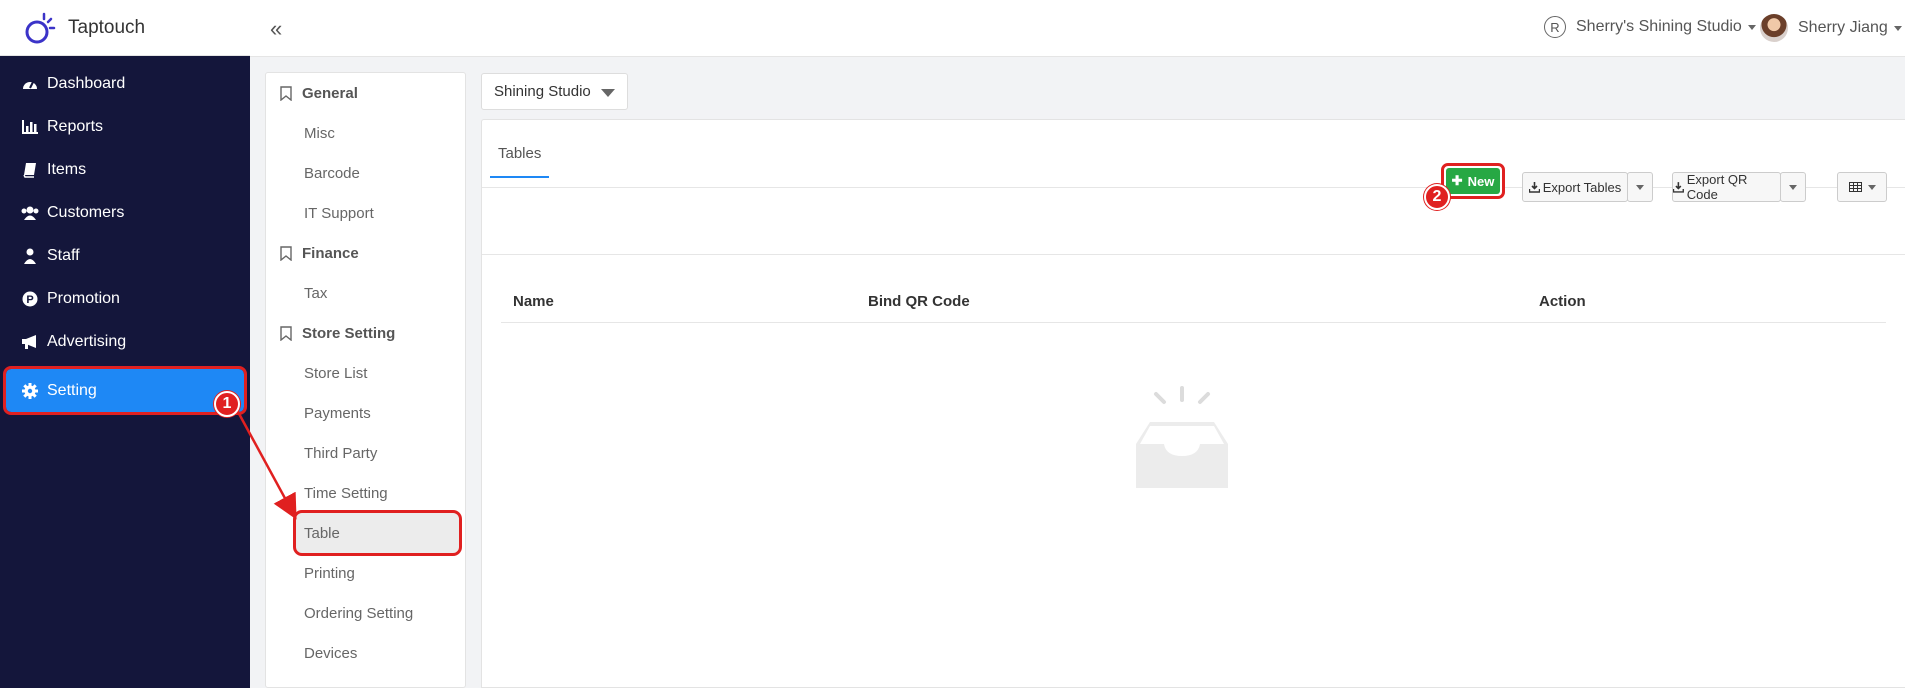  I want to click on annotation-badge-1: 1, so click(227, 404).